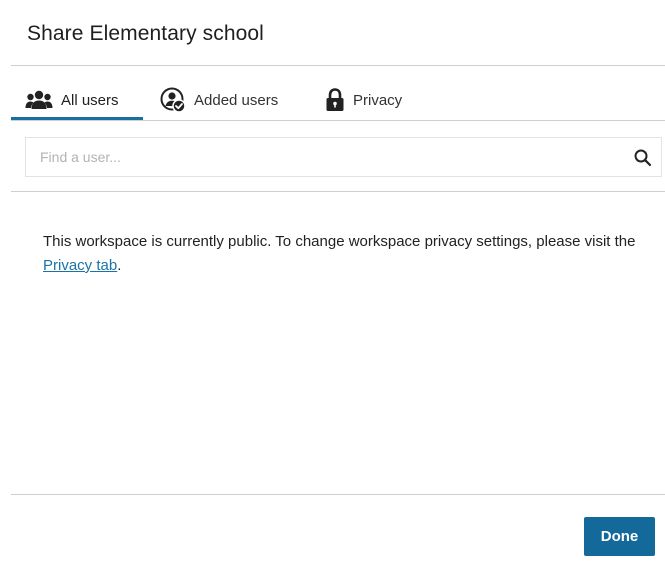 This screenshot has width=665, height=576. Describe the element at coordinates (173, 100) in the screenshot. I see `user-check-icon` at that location.